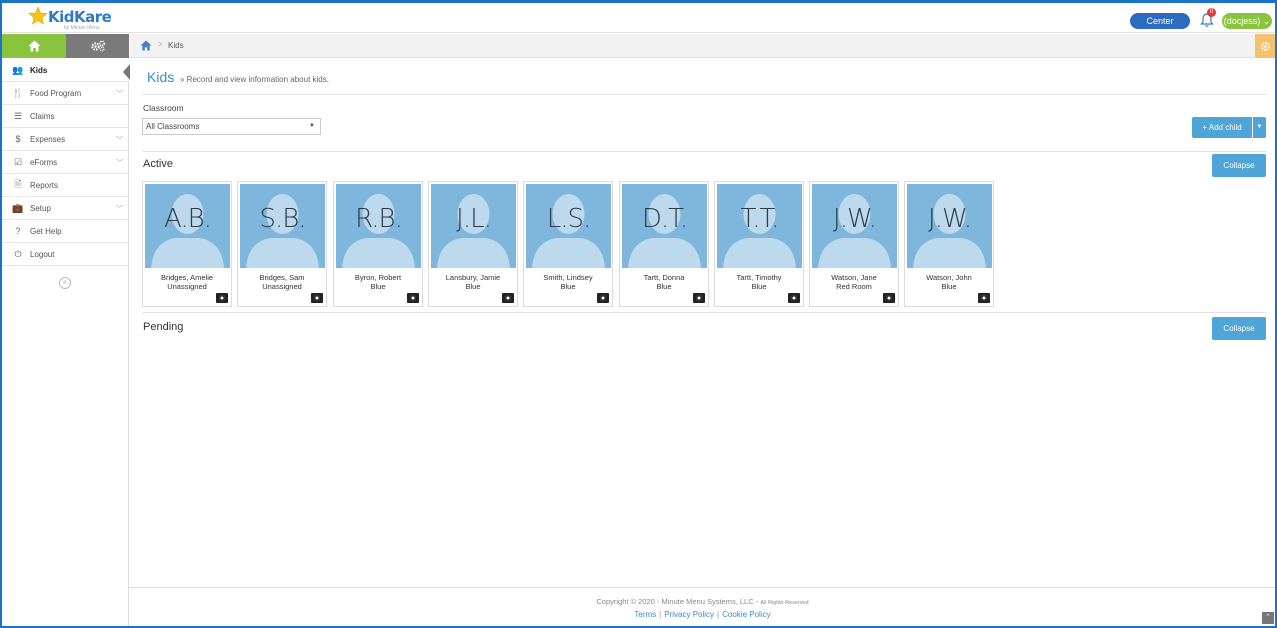 The width and height of the screenshot is (1277, 628). I want to click on collapse-active-button: Collapse, so click(1239, 165).